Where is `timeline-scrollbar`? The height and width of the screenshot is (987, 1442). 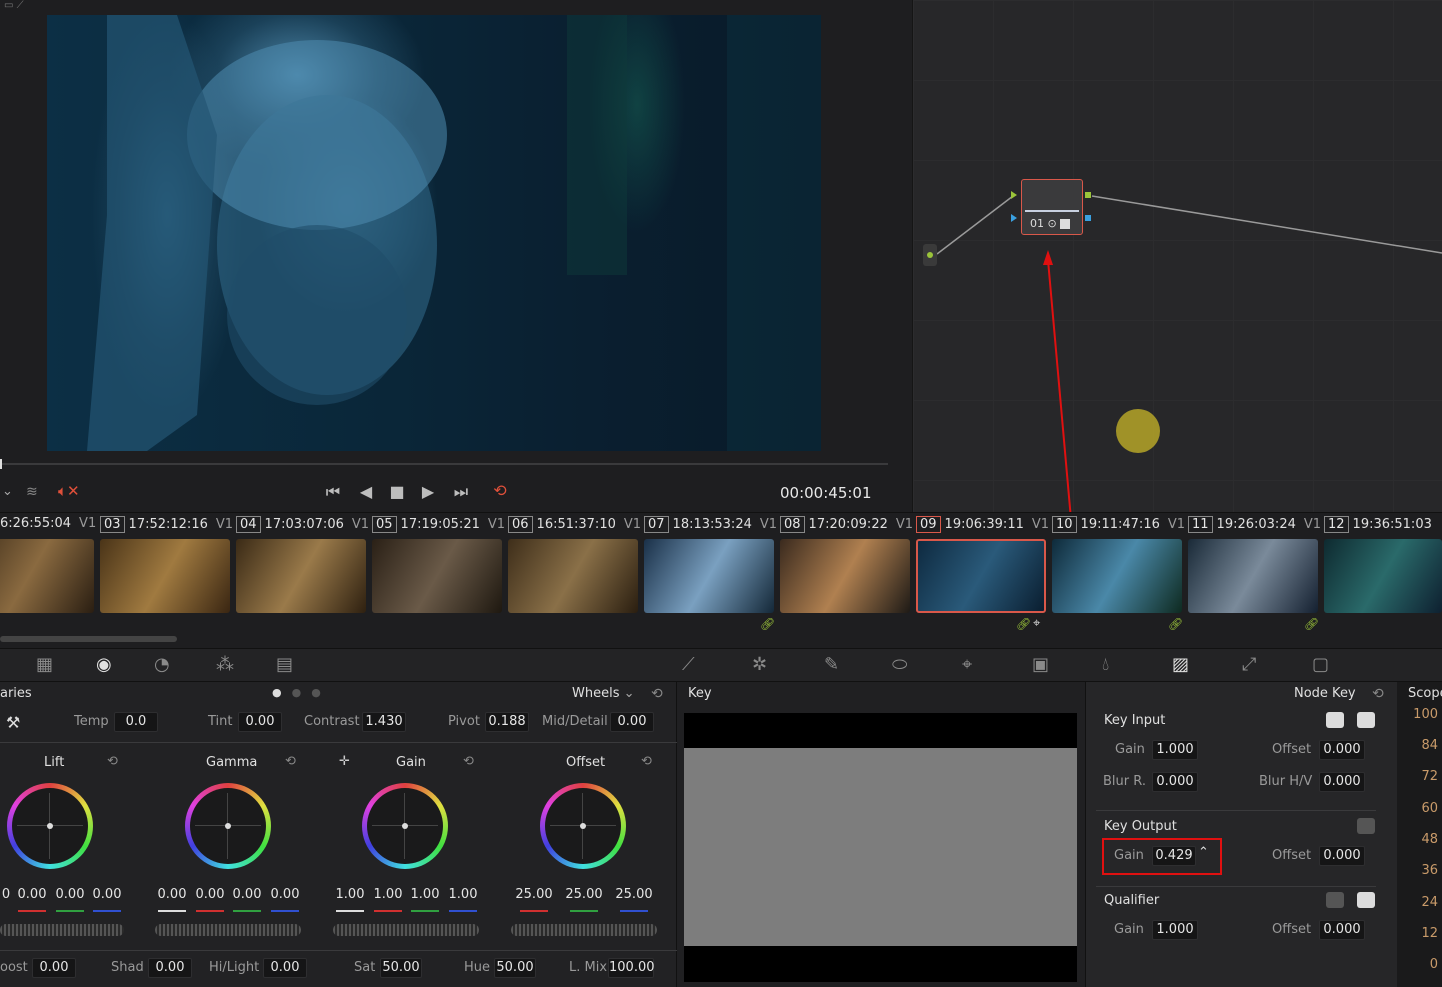 timeline-scrollbar is located at coordinates (88, 639).